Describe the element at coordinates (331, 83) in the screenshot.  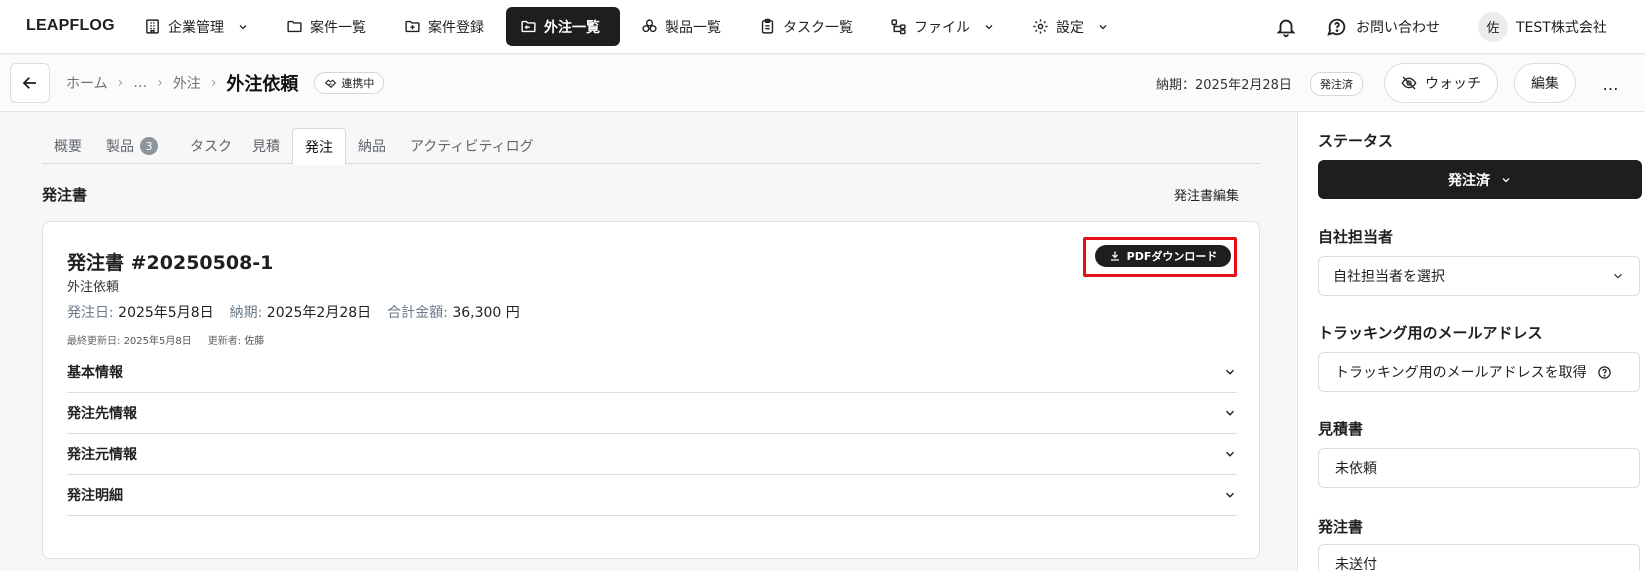
I see `handshake-icon` at that location.